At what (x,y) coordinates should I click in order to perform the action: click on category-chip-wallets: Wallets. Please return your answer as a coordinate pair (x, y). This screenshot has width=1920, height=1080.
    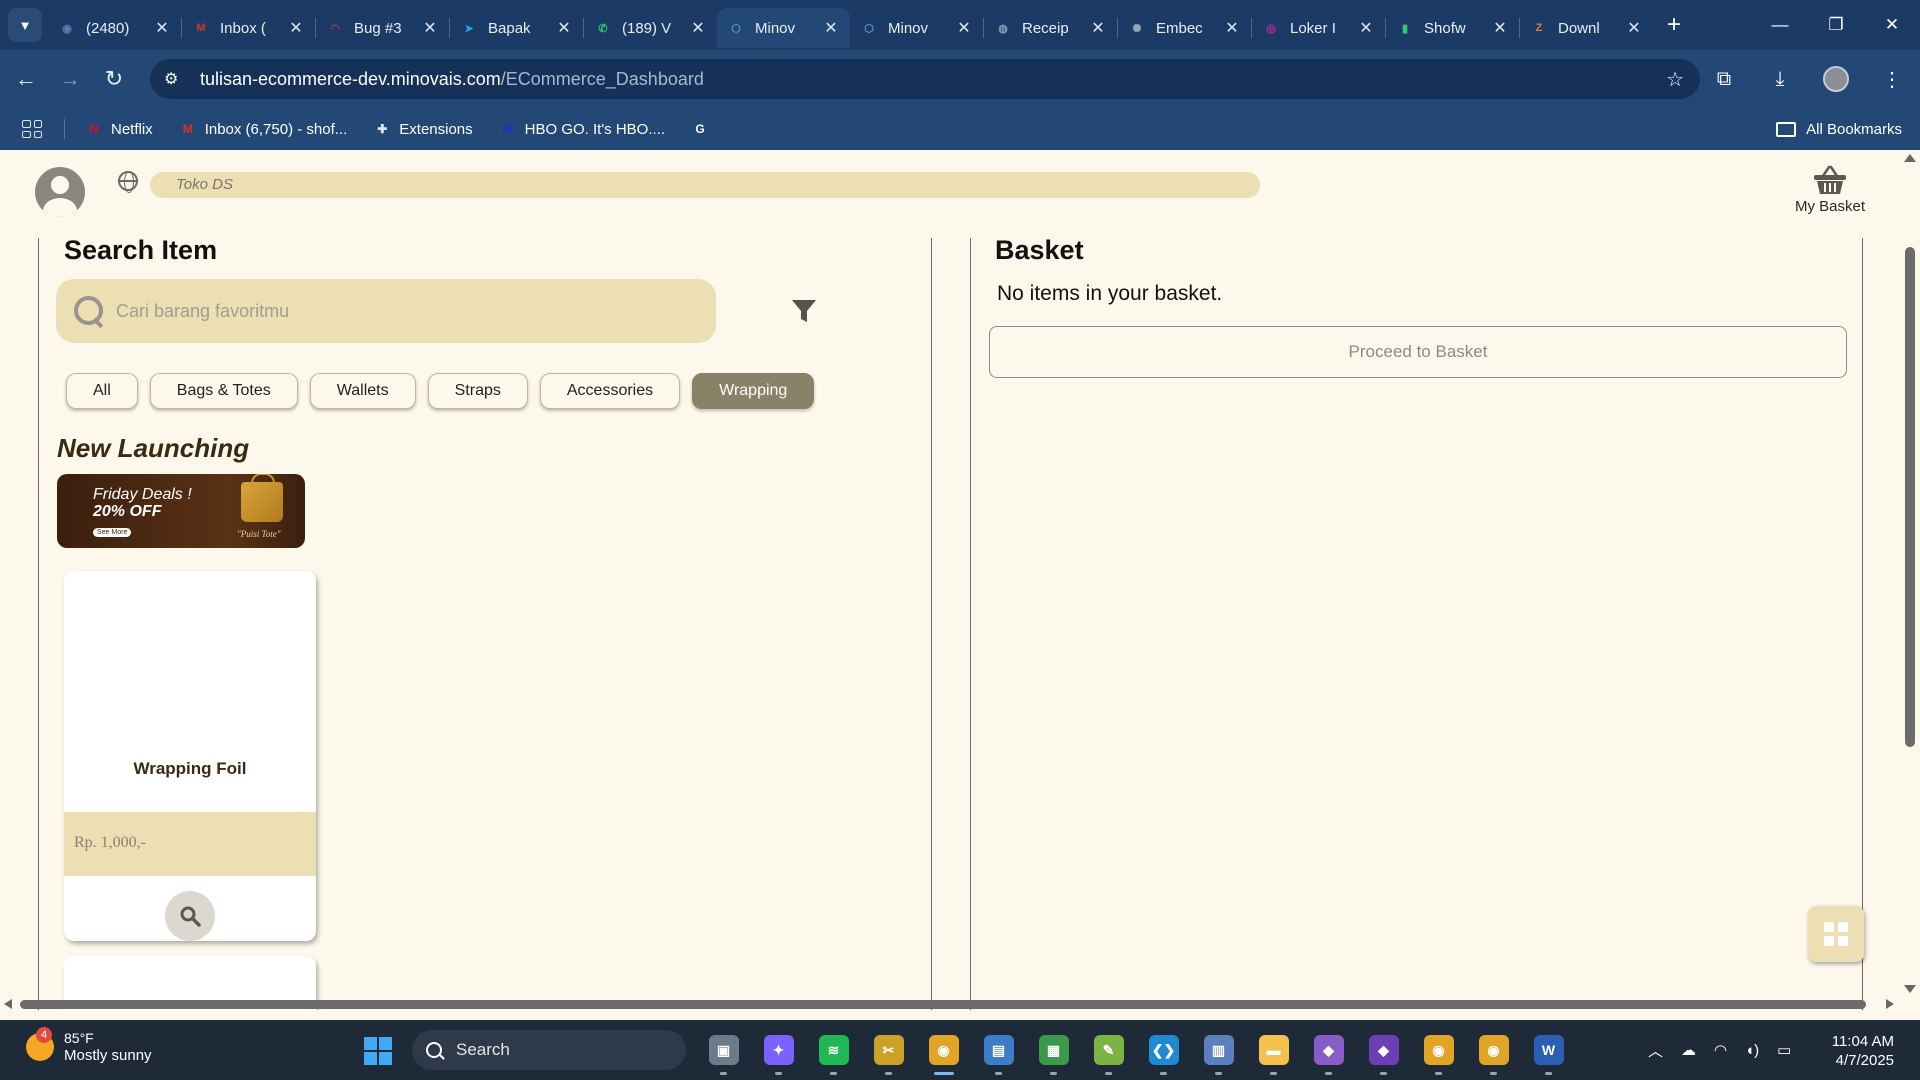
    Looking at the image, I should click on (362, 391).